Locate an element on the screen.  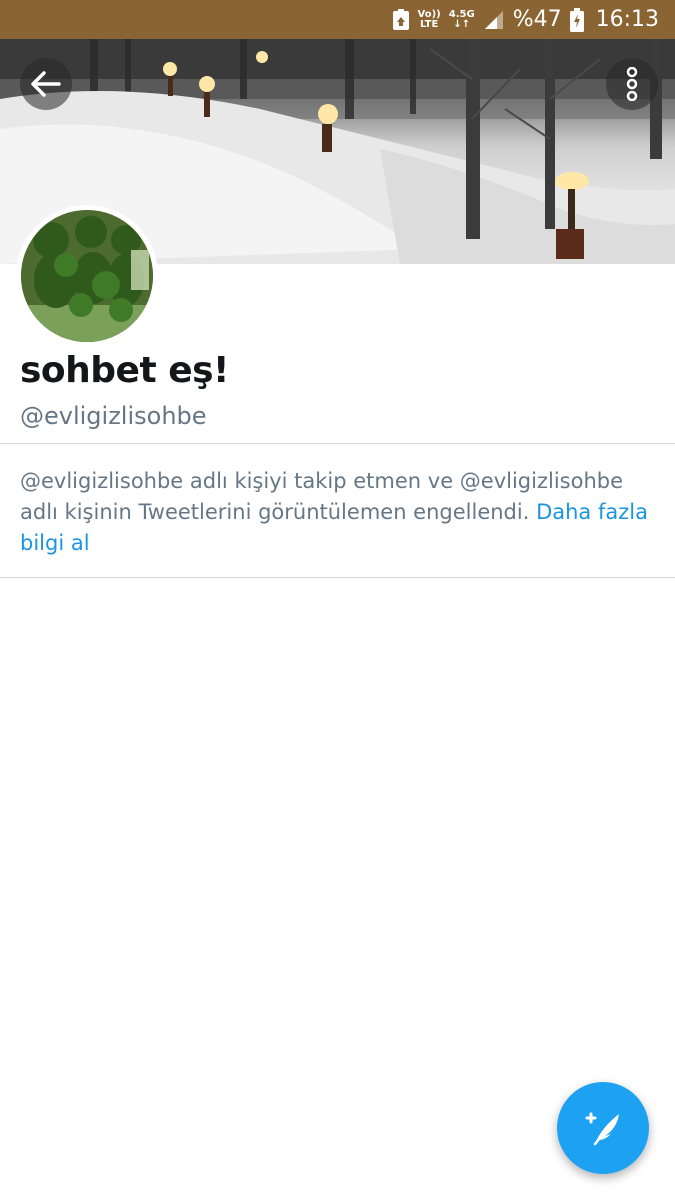
profile-handle: @evligizlisohbe is located at coordinates (113, 416).